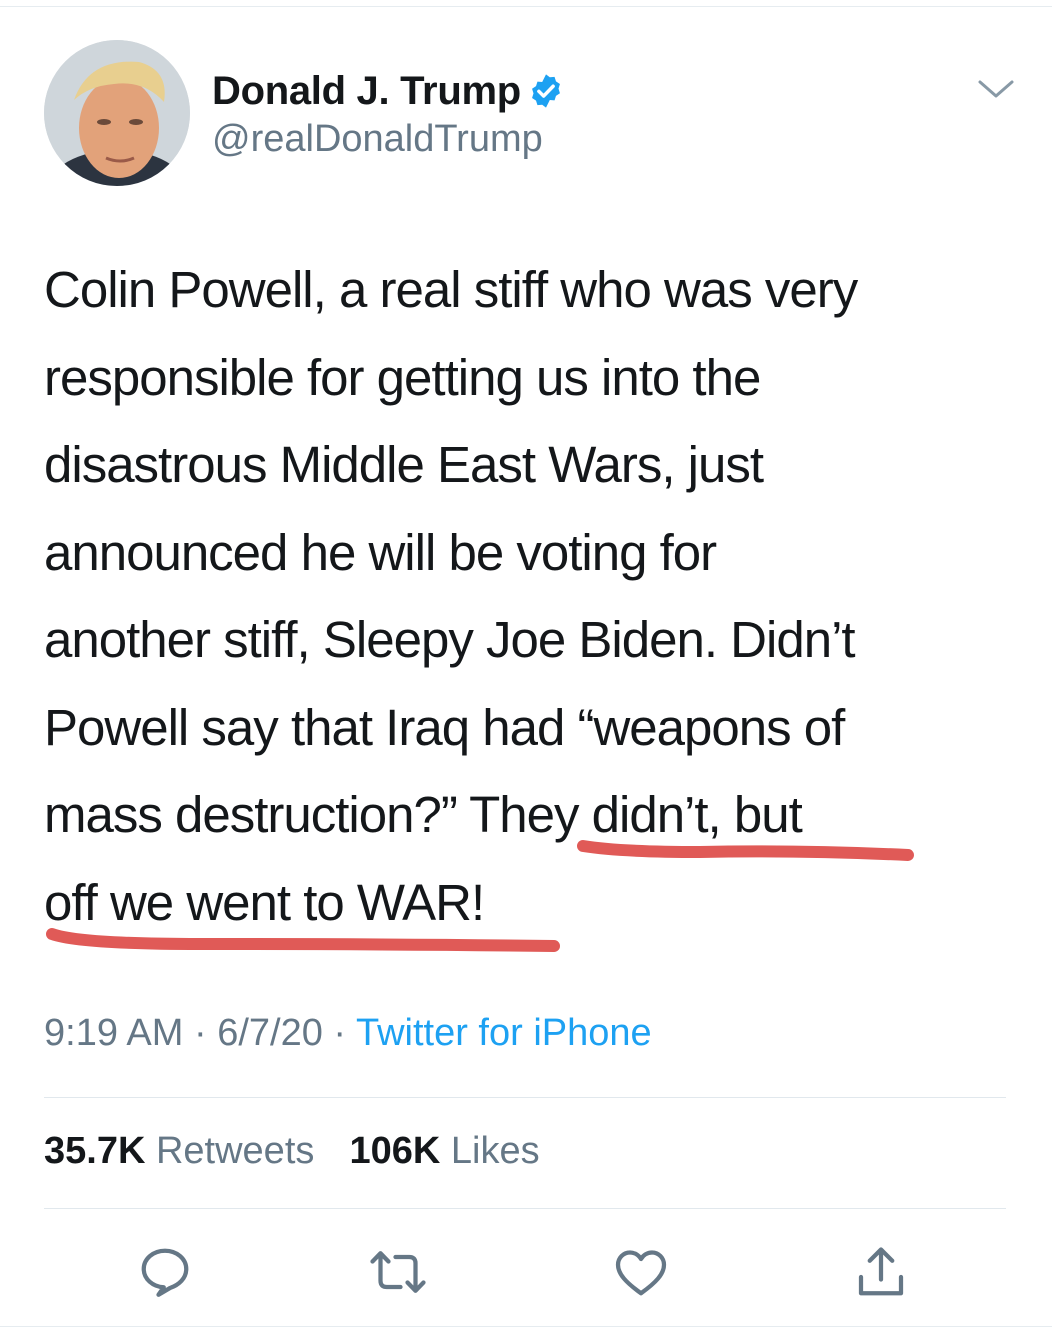 This screenshot has width=1052, height=1332. Describe the element at coordinates (526, 1326) in the screenshot. I see `bottom-divider` at that location.